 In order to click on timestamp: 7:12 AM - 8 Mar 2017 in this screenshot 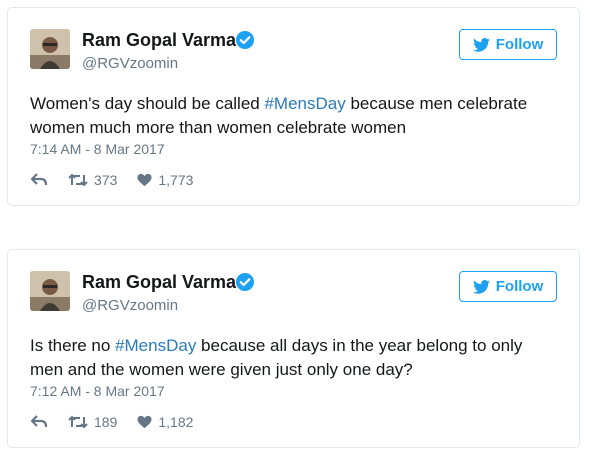, I will do `click(97, 391)`.